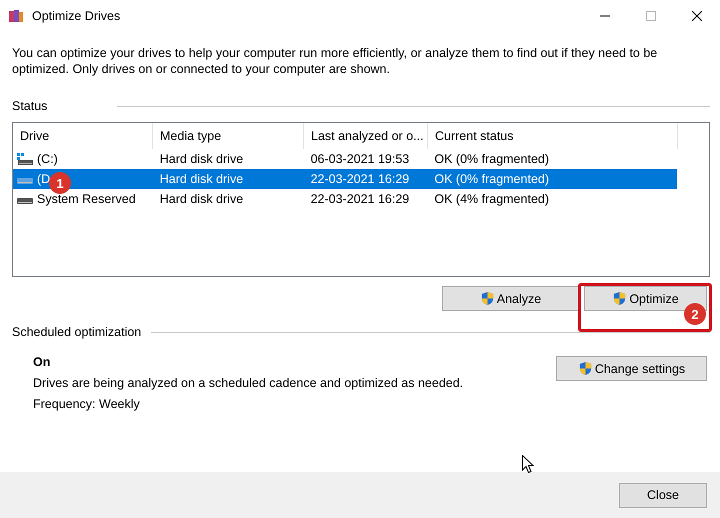 Image resolution: width=720 pixels, height=518 pixels. Describe the element at coordinates (553, 136) in the screenshot. I see `column-header: Current status` at that location.